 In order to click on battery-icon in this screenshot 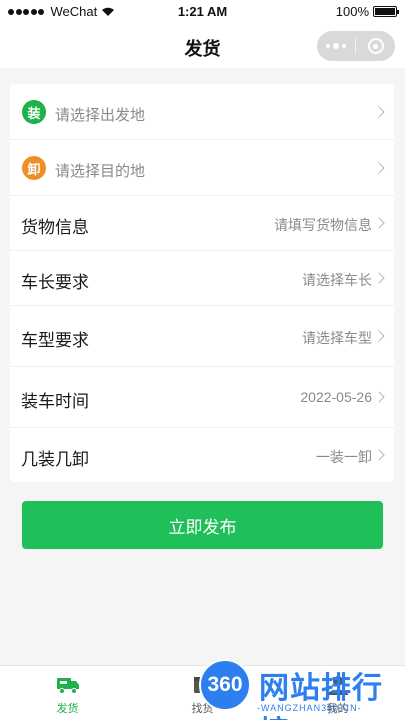, I will do `click(386, 11)`.